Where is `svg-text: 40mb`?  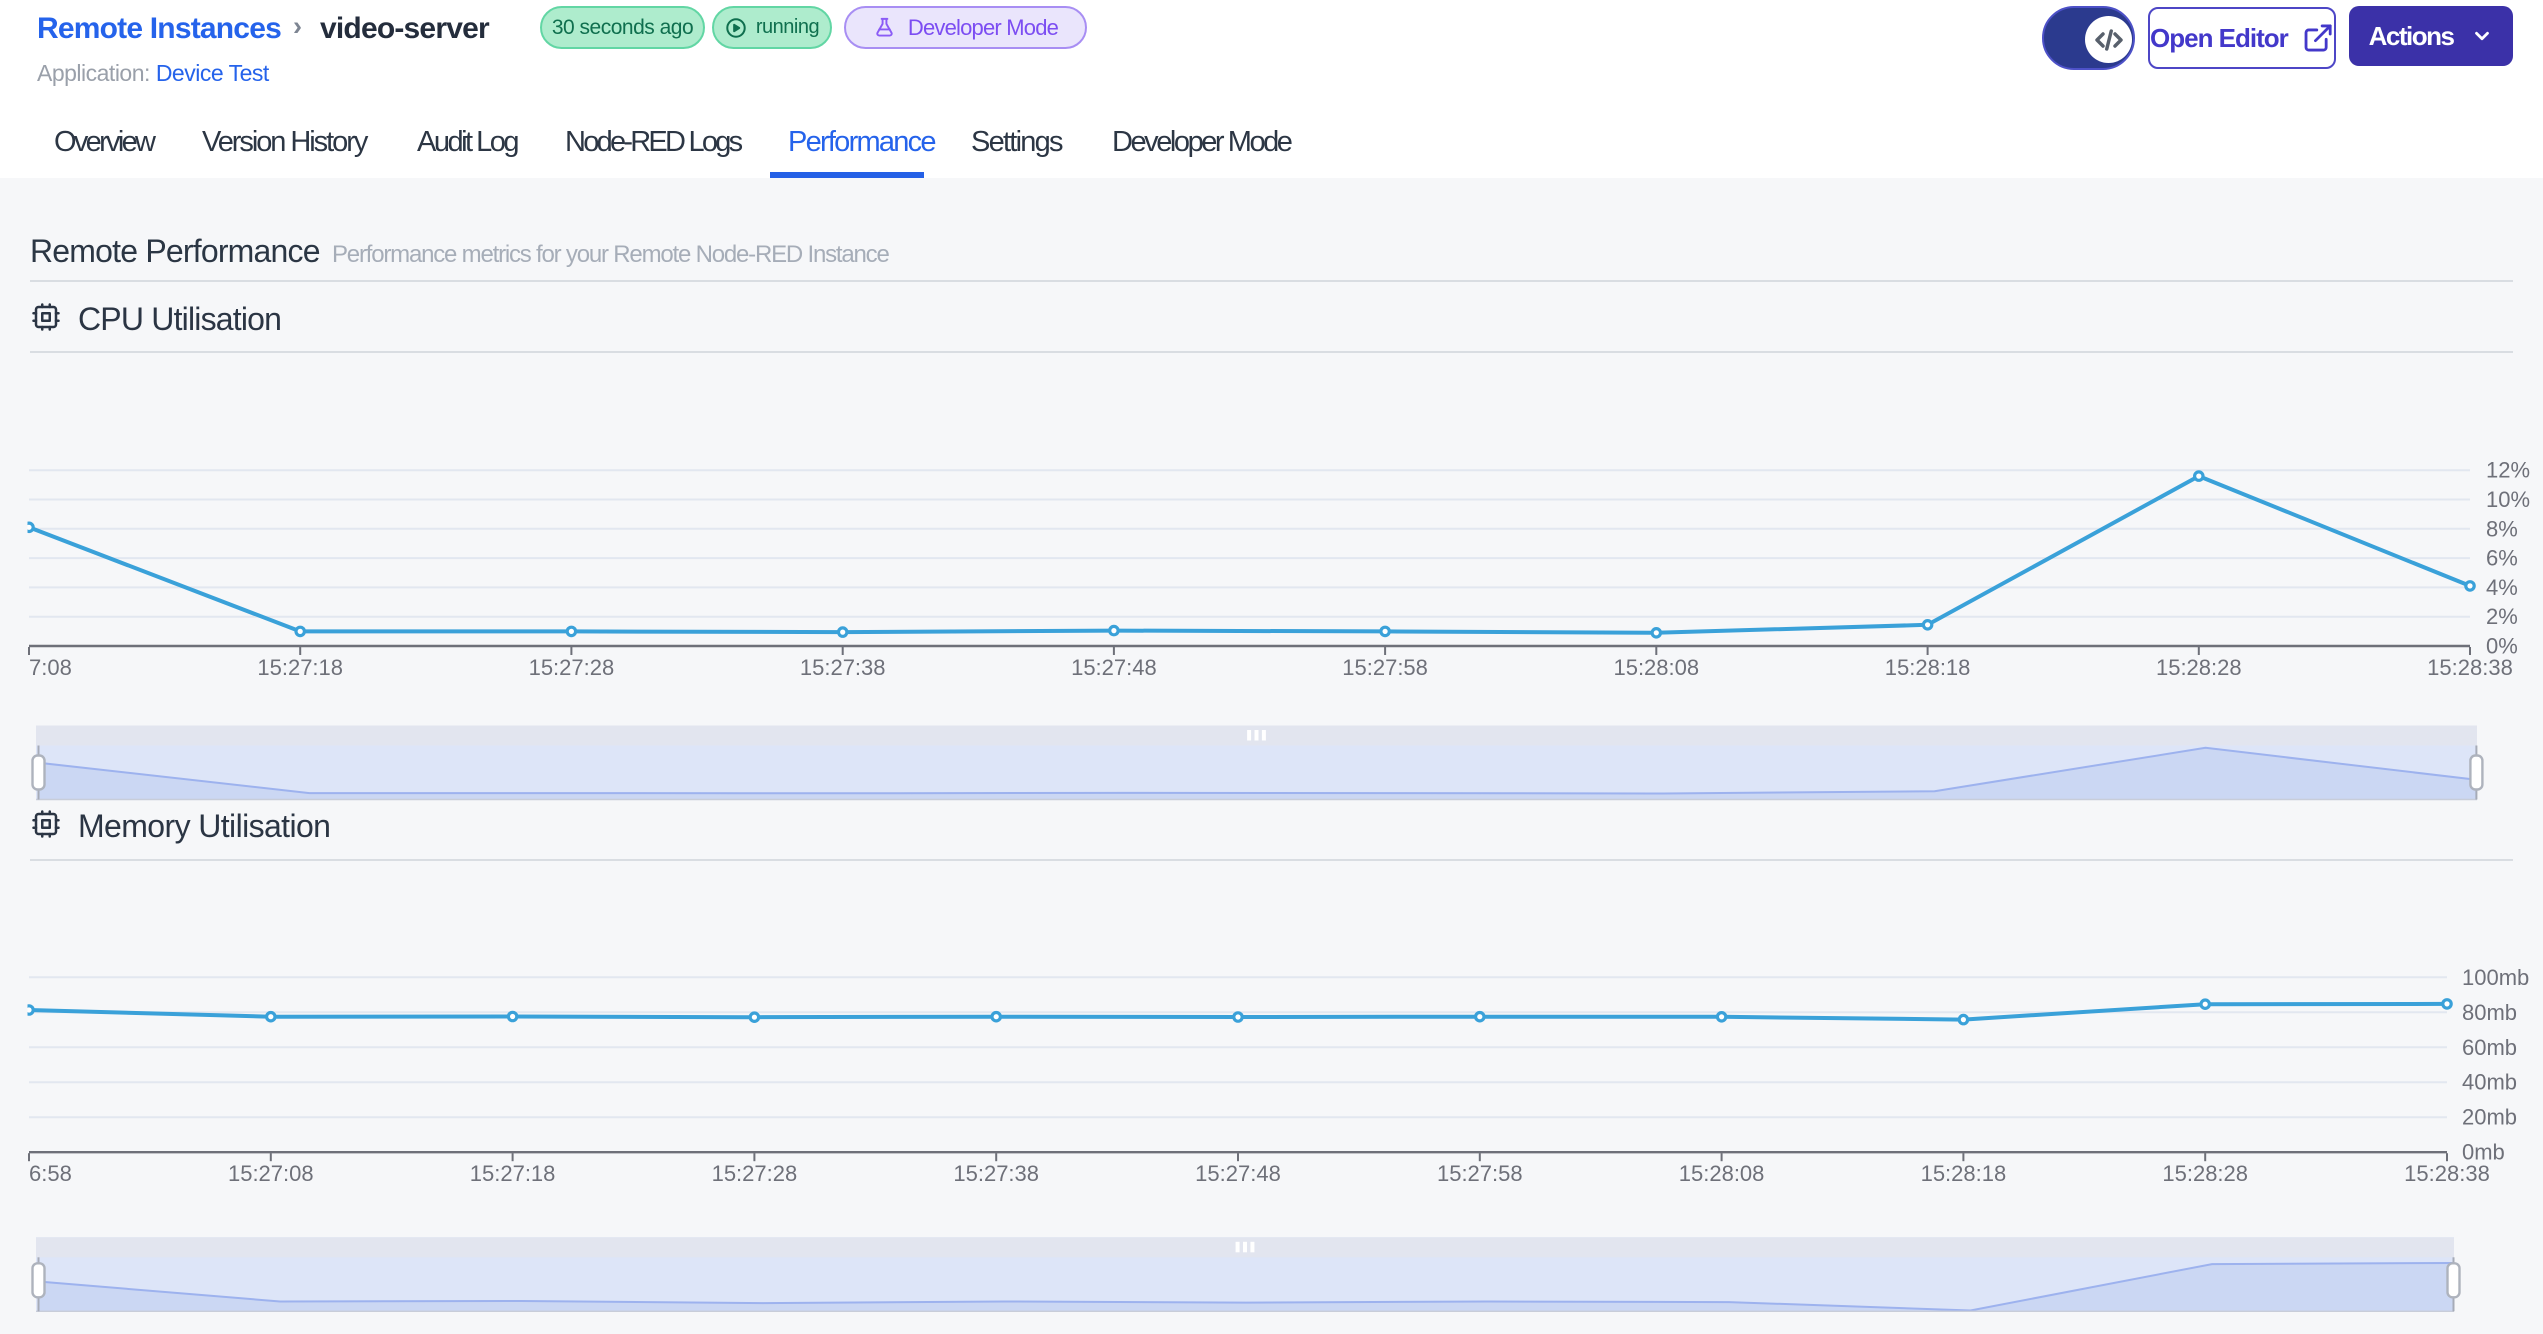 svg-text: 40mb is located at coordinates (2489, 1082).